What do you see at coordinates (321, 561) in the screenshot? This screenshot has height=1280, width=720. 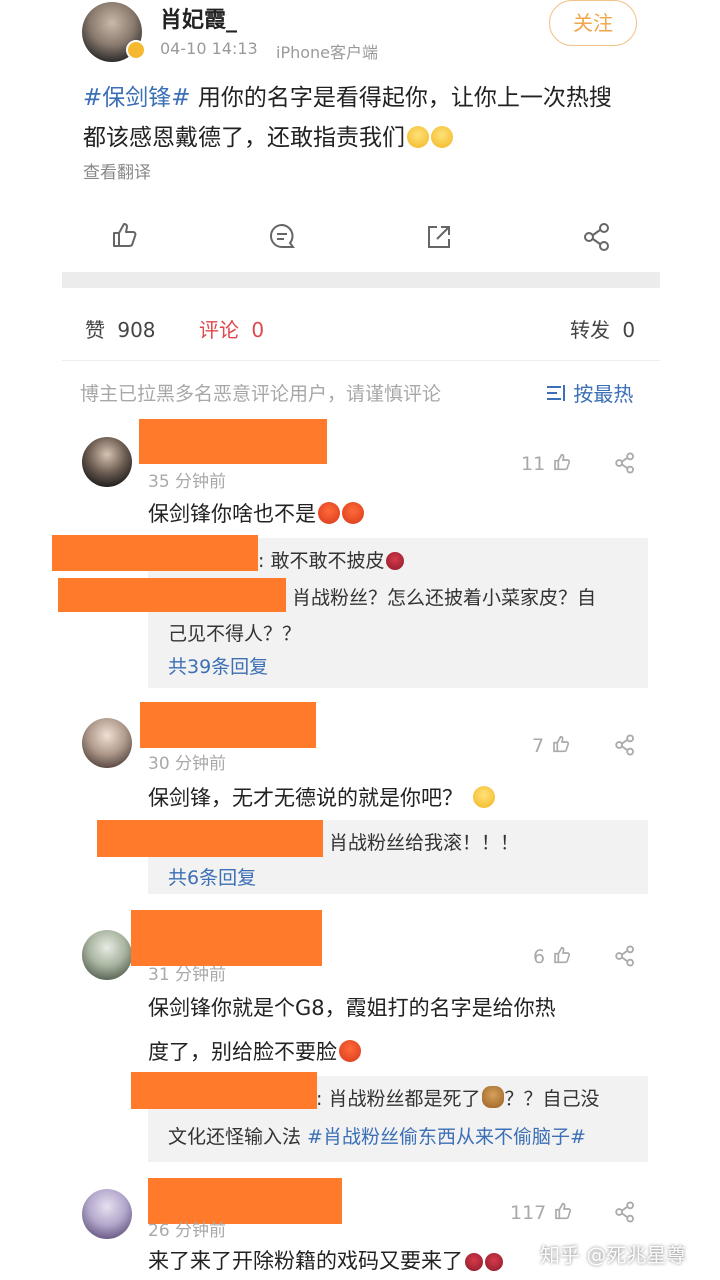 I see `reply-text-content: : 敢不敢不披皮` at bounding box center [321, 561].